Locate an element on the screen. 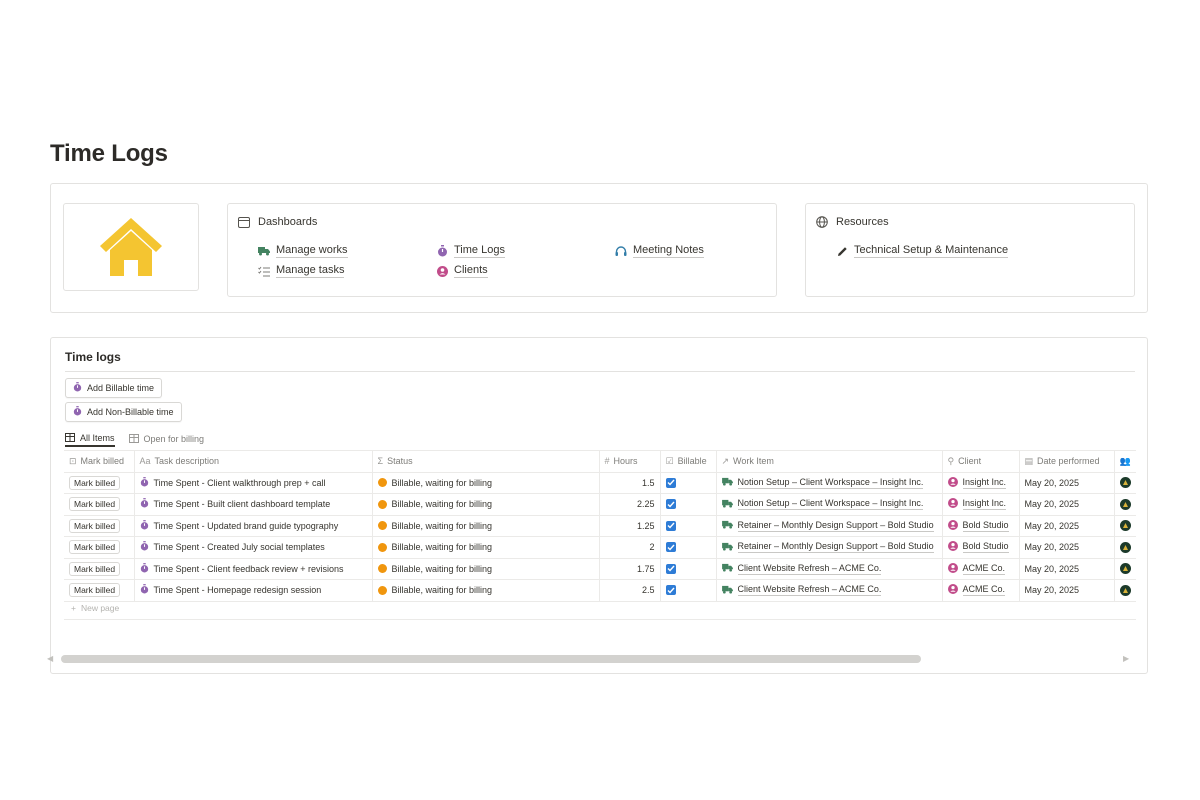 The height and width of the screenshot is (800, 1200). cell-hours: 1.75 is located at coordinates (629, 568).